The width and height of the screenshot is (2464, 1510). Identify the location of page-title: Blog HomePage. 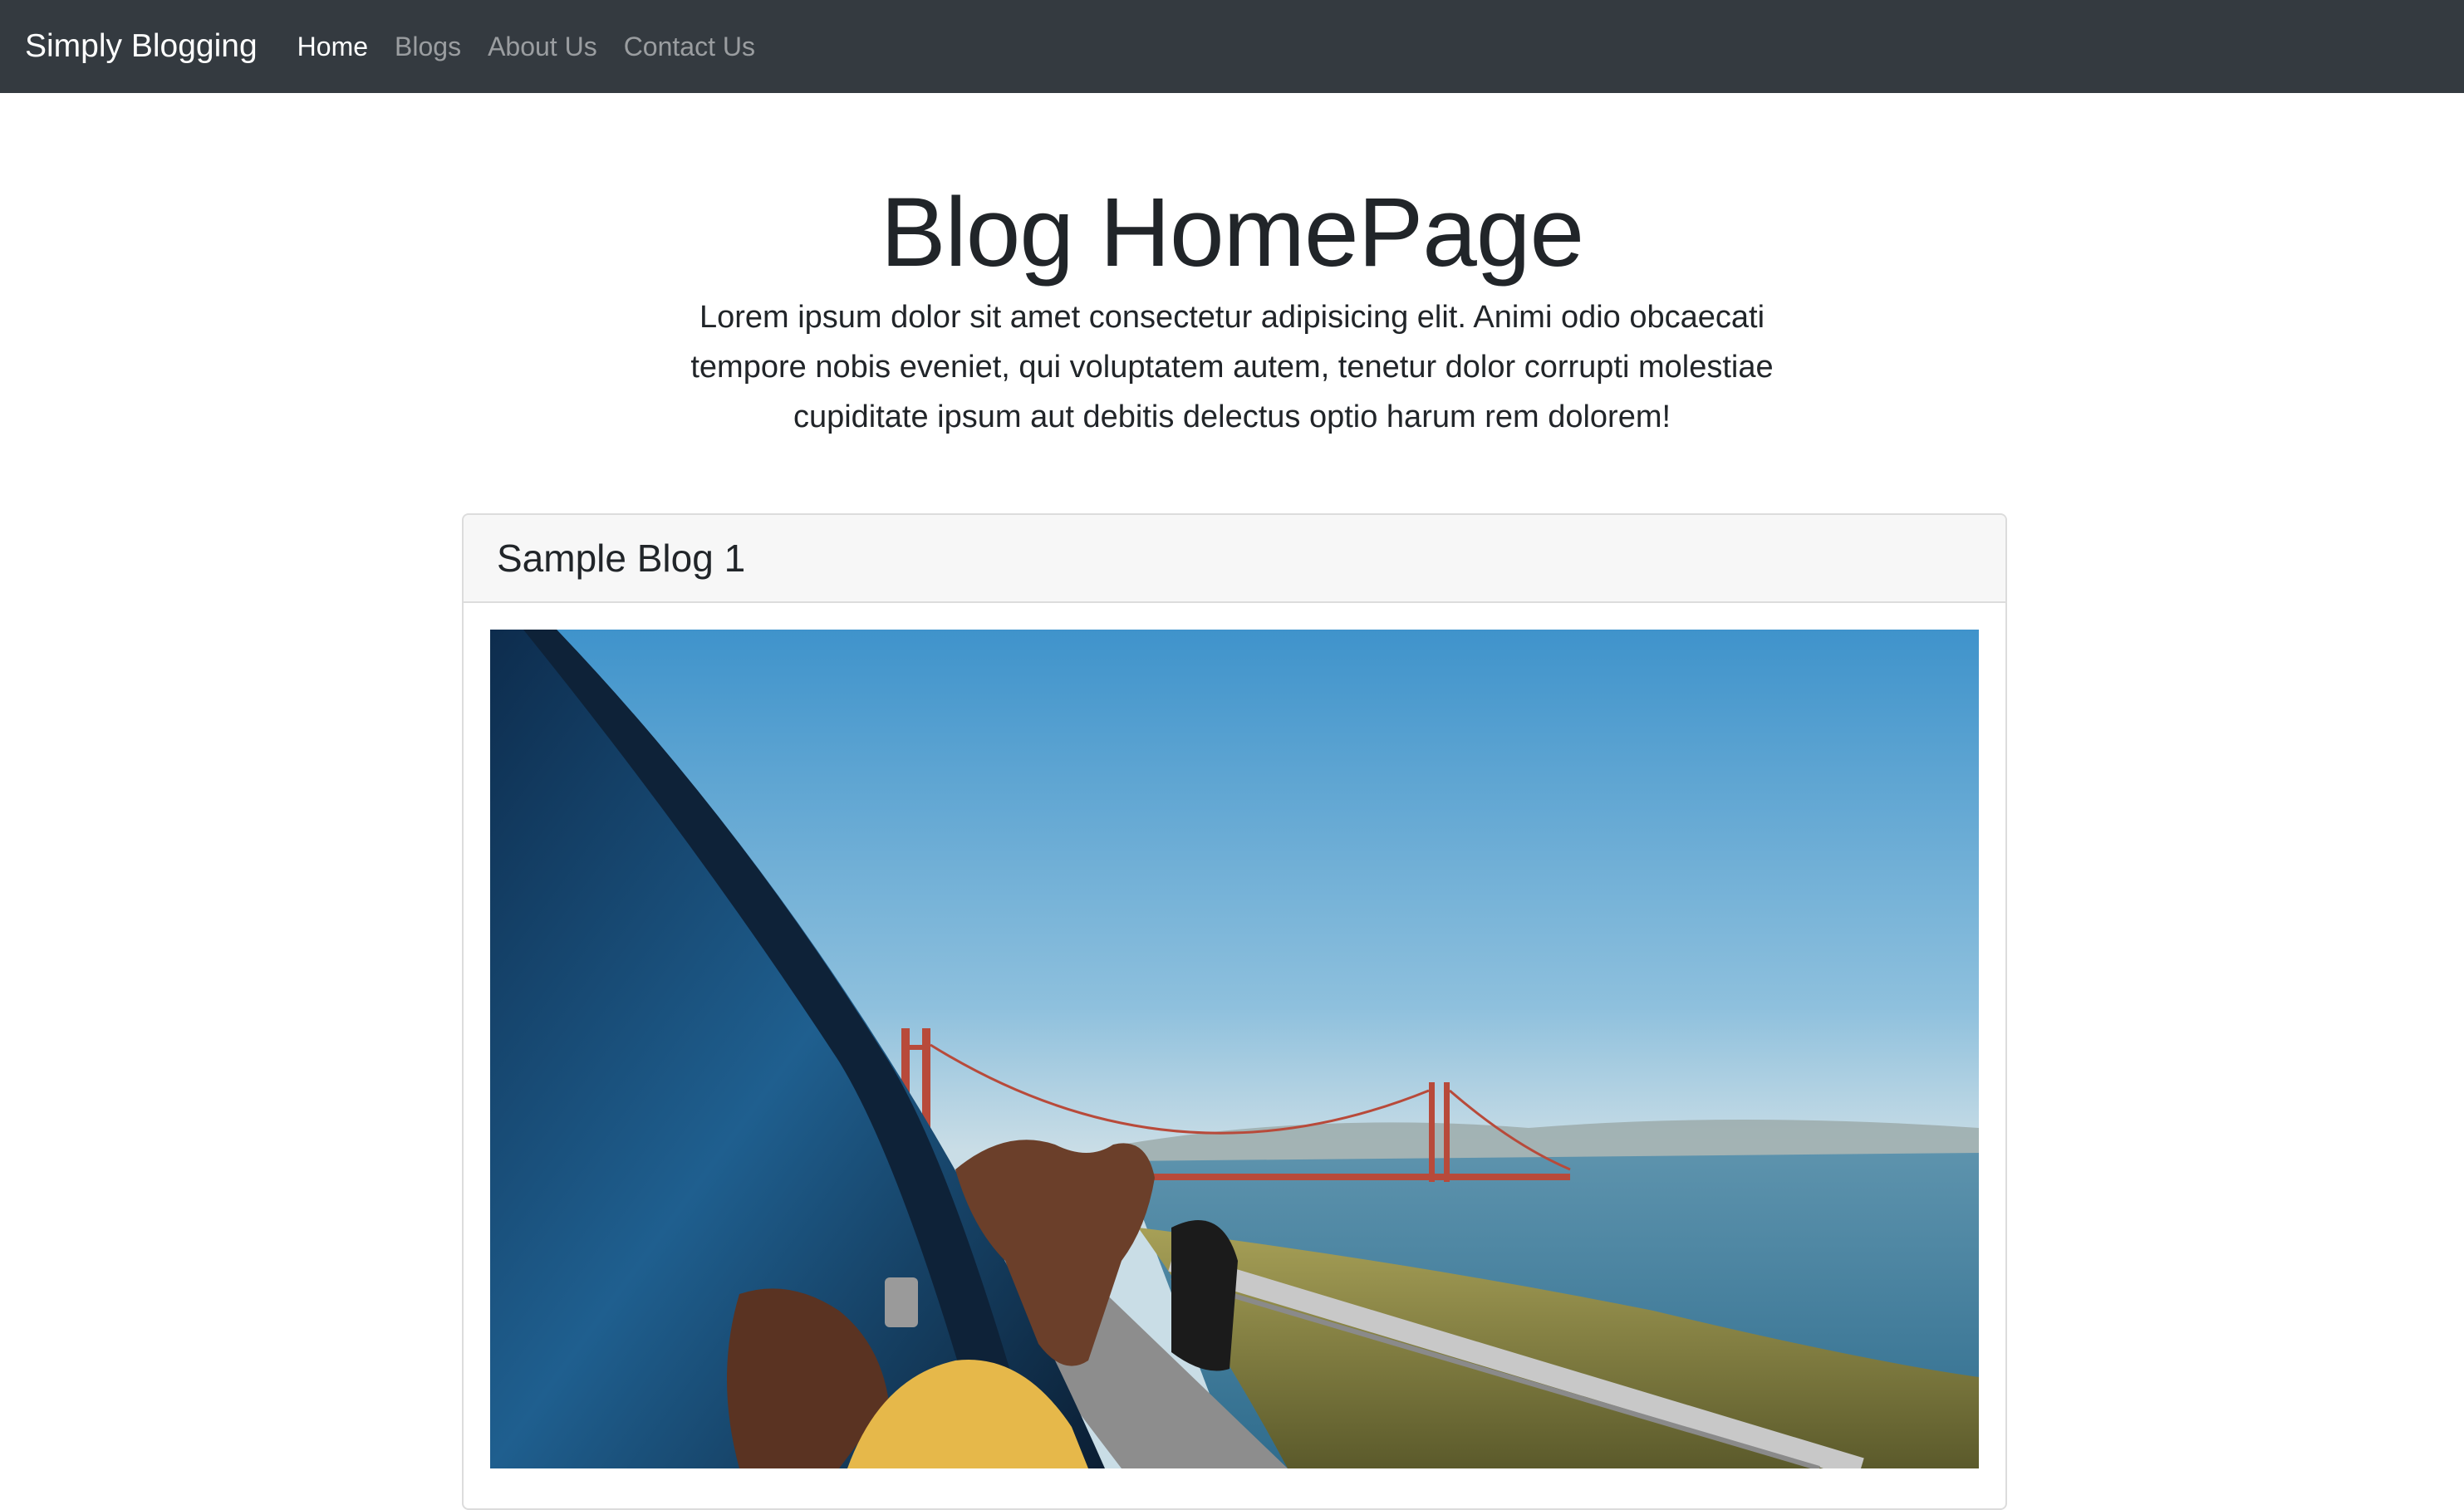
(1232, 233).